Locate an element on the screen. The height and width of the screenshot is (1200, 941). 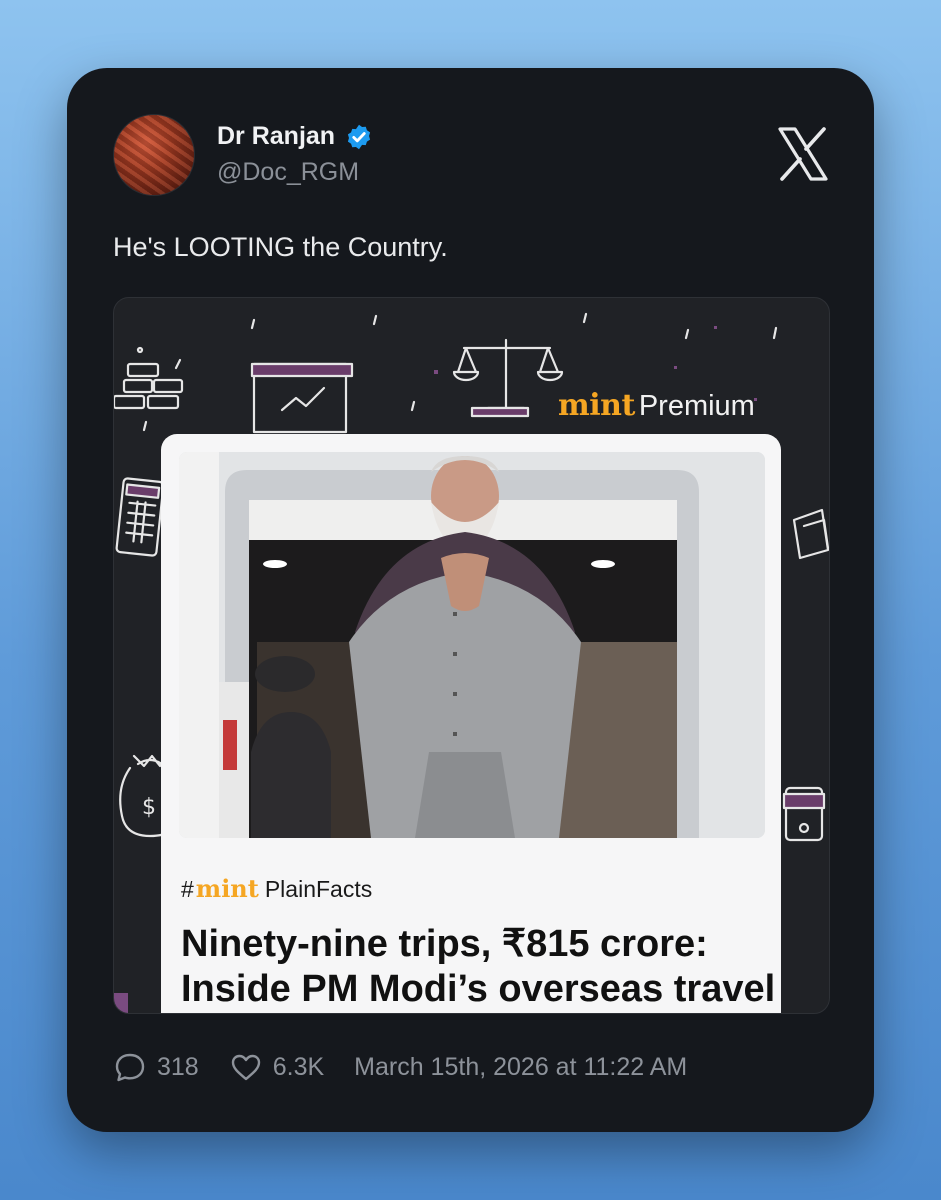
tweet-text: He's LOOTING the Country. is located at coordinates (280, 247).